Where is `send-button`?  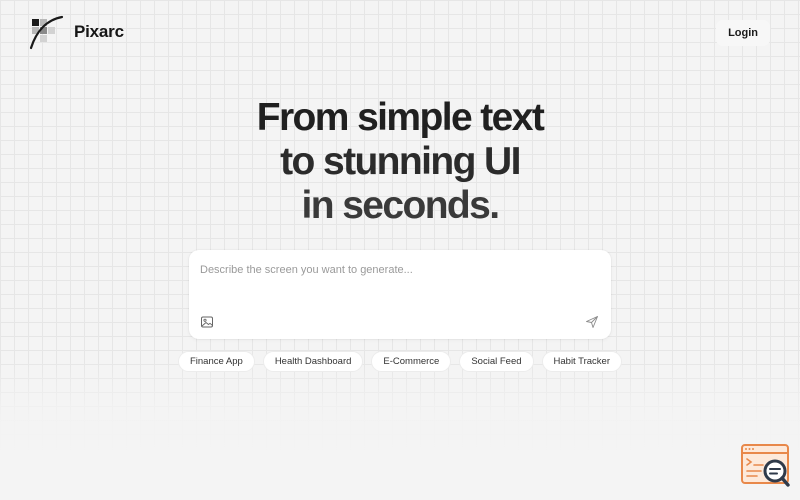
send-button is located at coordinates (592, 322).